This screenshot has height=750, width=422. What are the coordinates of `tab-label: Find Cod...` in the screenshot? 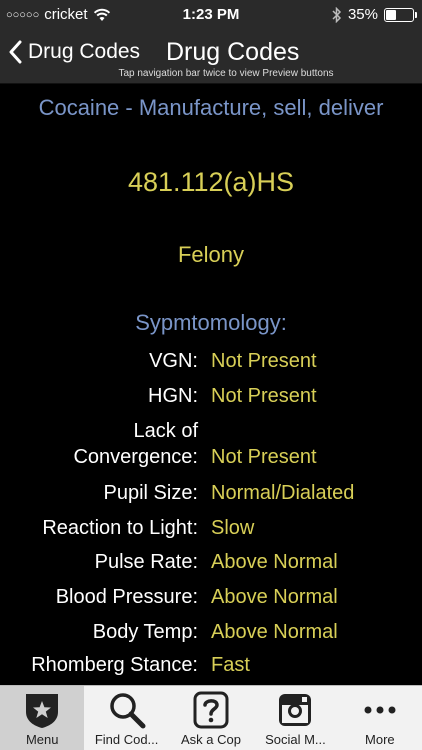 It's located at (126, 739).